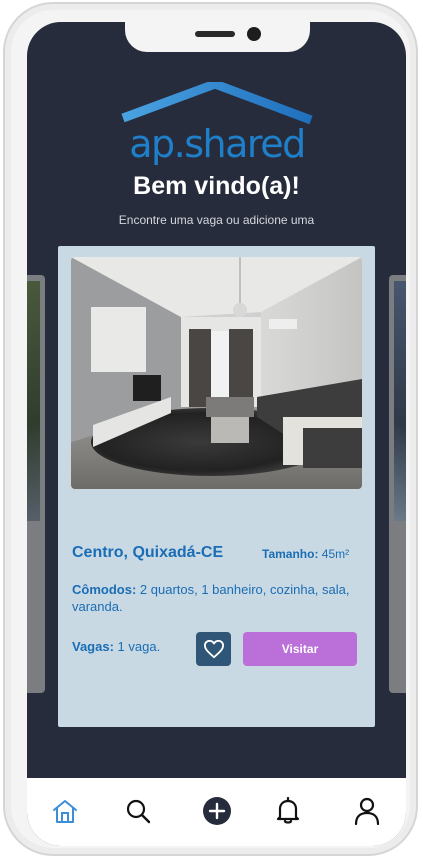  I want to click on spots-value: 1 vaga., so click(139, 646).